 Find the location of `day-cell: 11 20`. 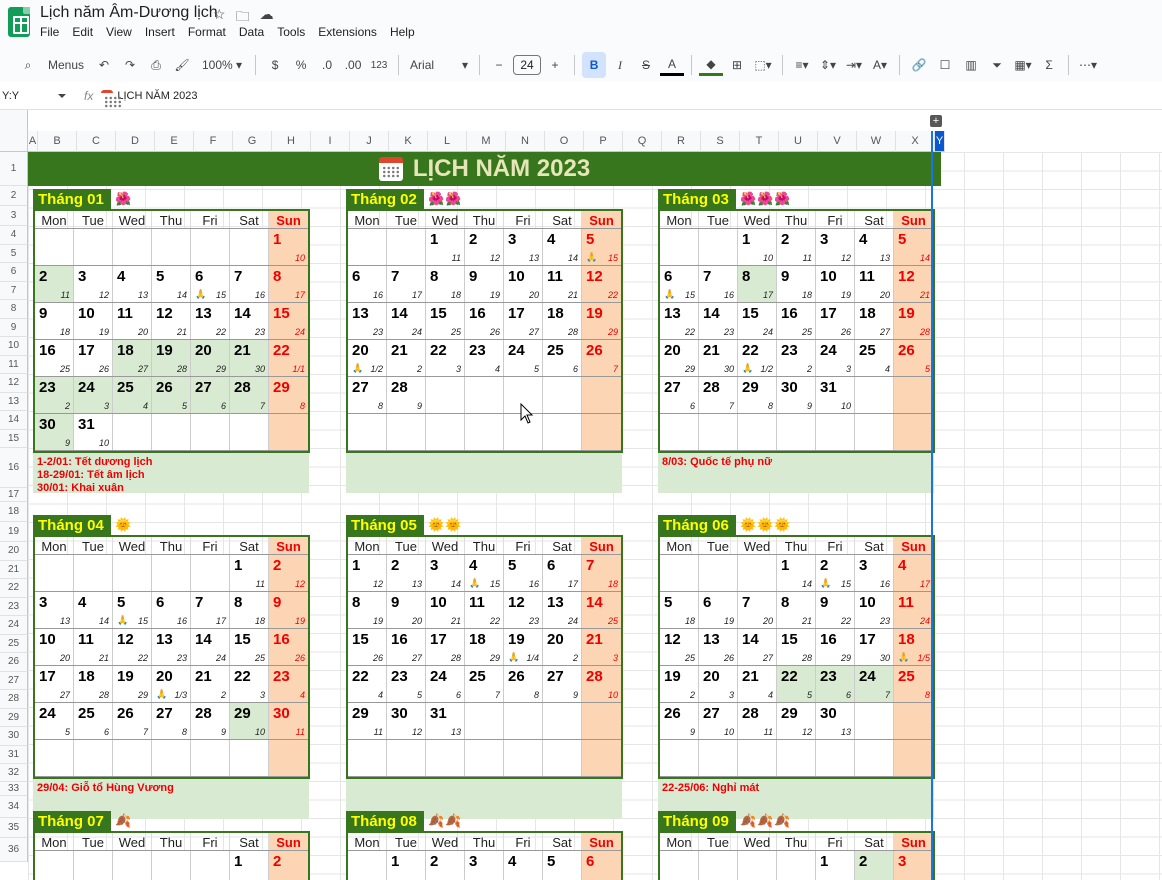

day-cell: 11 20 is located at coordinates (132, 321).